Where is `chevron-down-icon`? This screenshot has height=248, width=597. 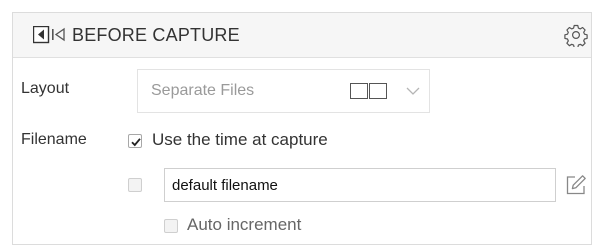 chevron-down-icon is located at coordinates (413, 91).